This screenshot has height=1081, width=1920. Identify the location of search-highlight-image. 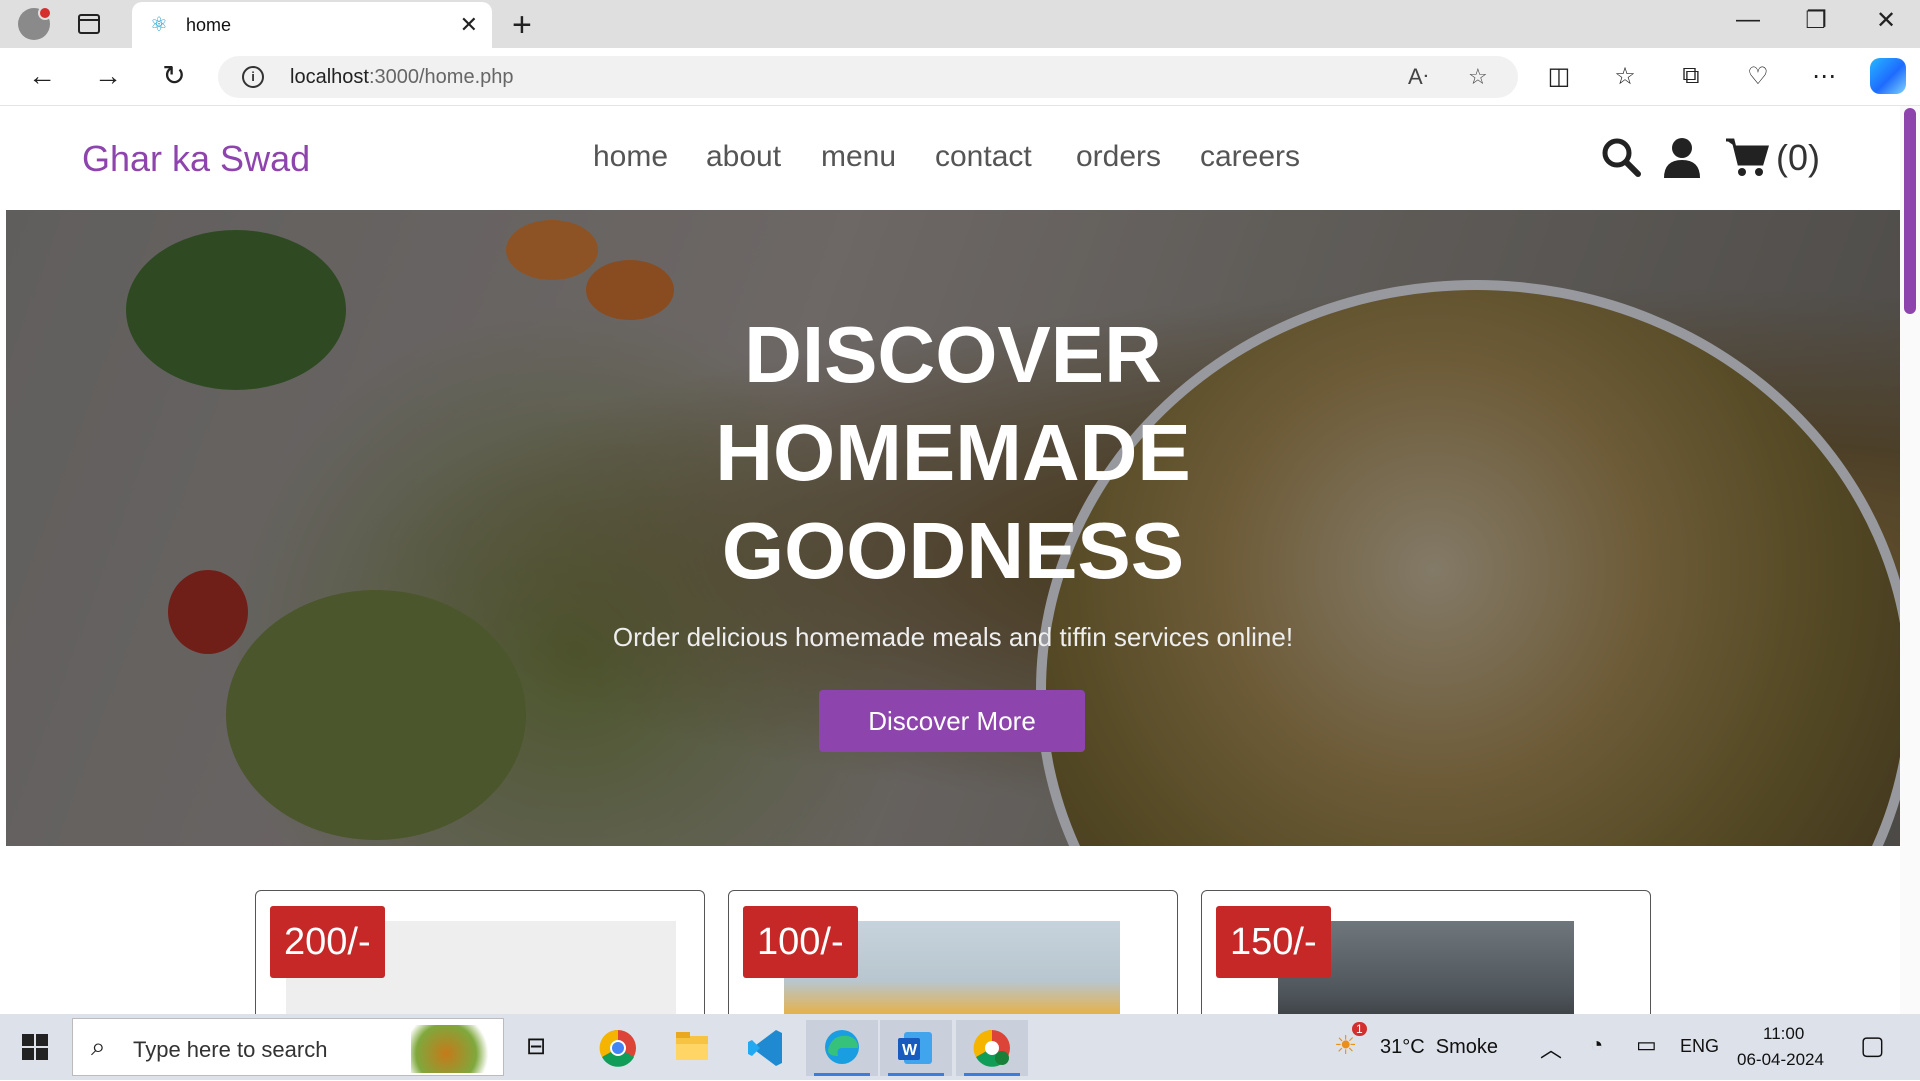
(455, 1049).